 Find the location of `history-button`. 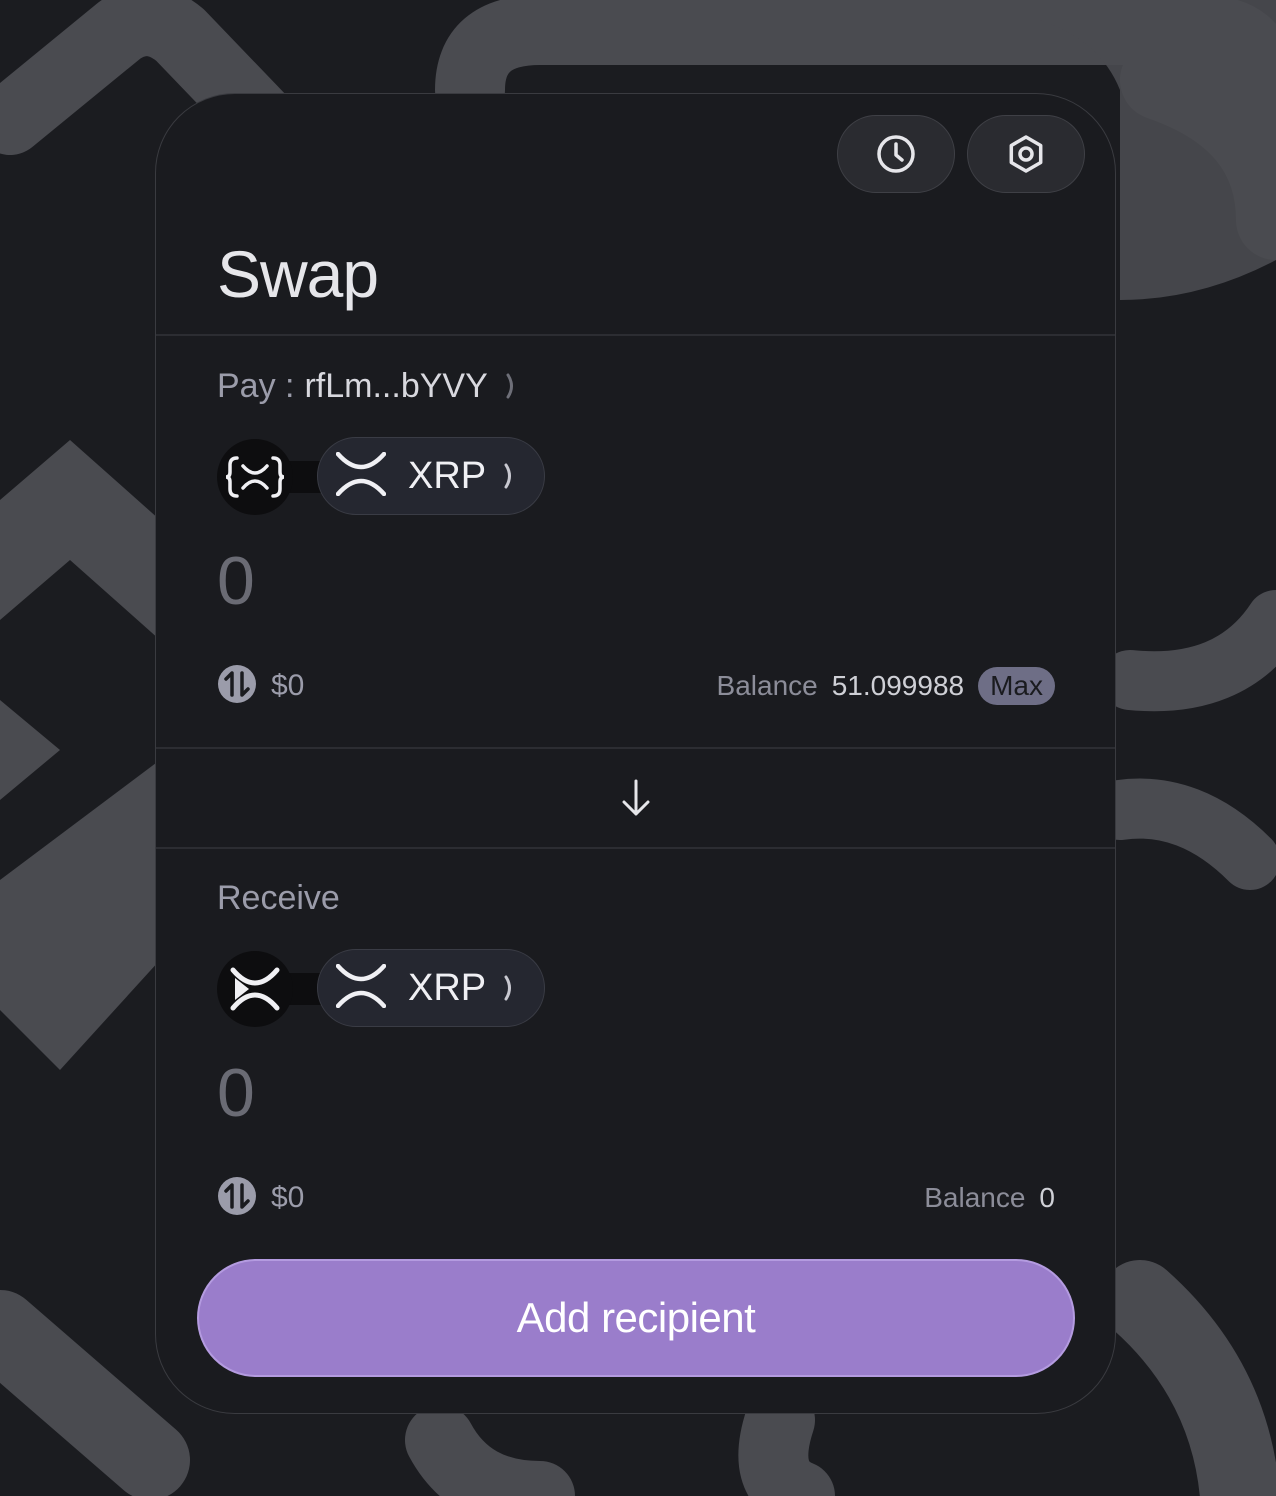

history-button is located at coordinates (896, 154).